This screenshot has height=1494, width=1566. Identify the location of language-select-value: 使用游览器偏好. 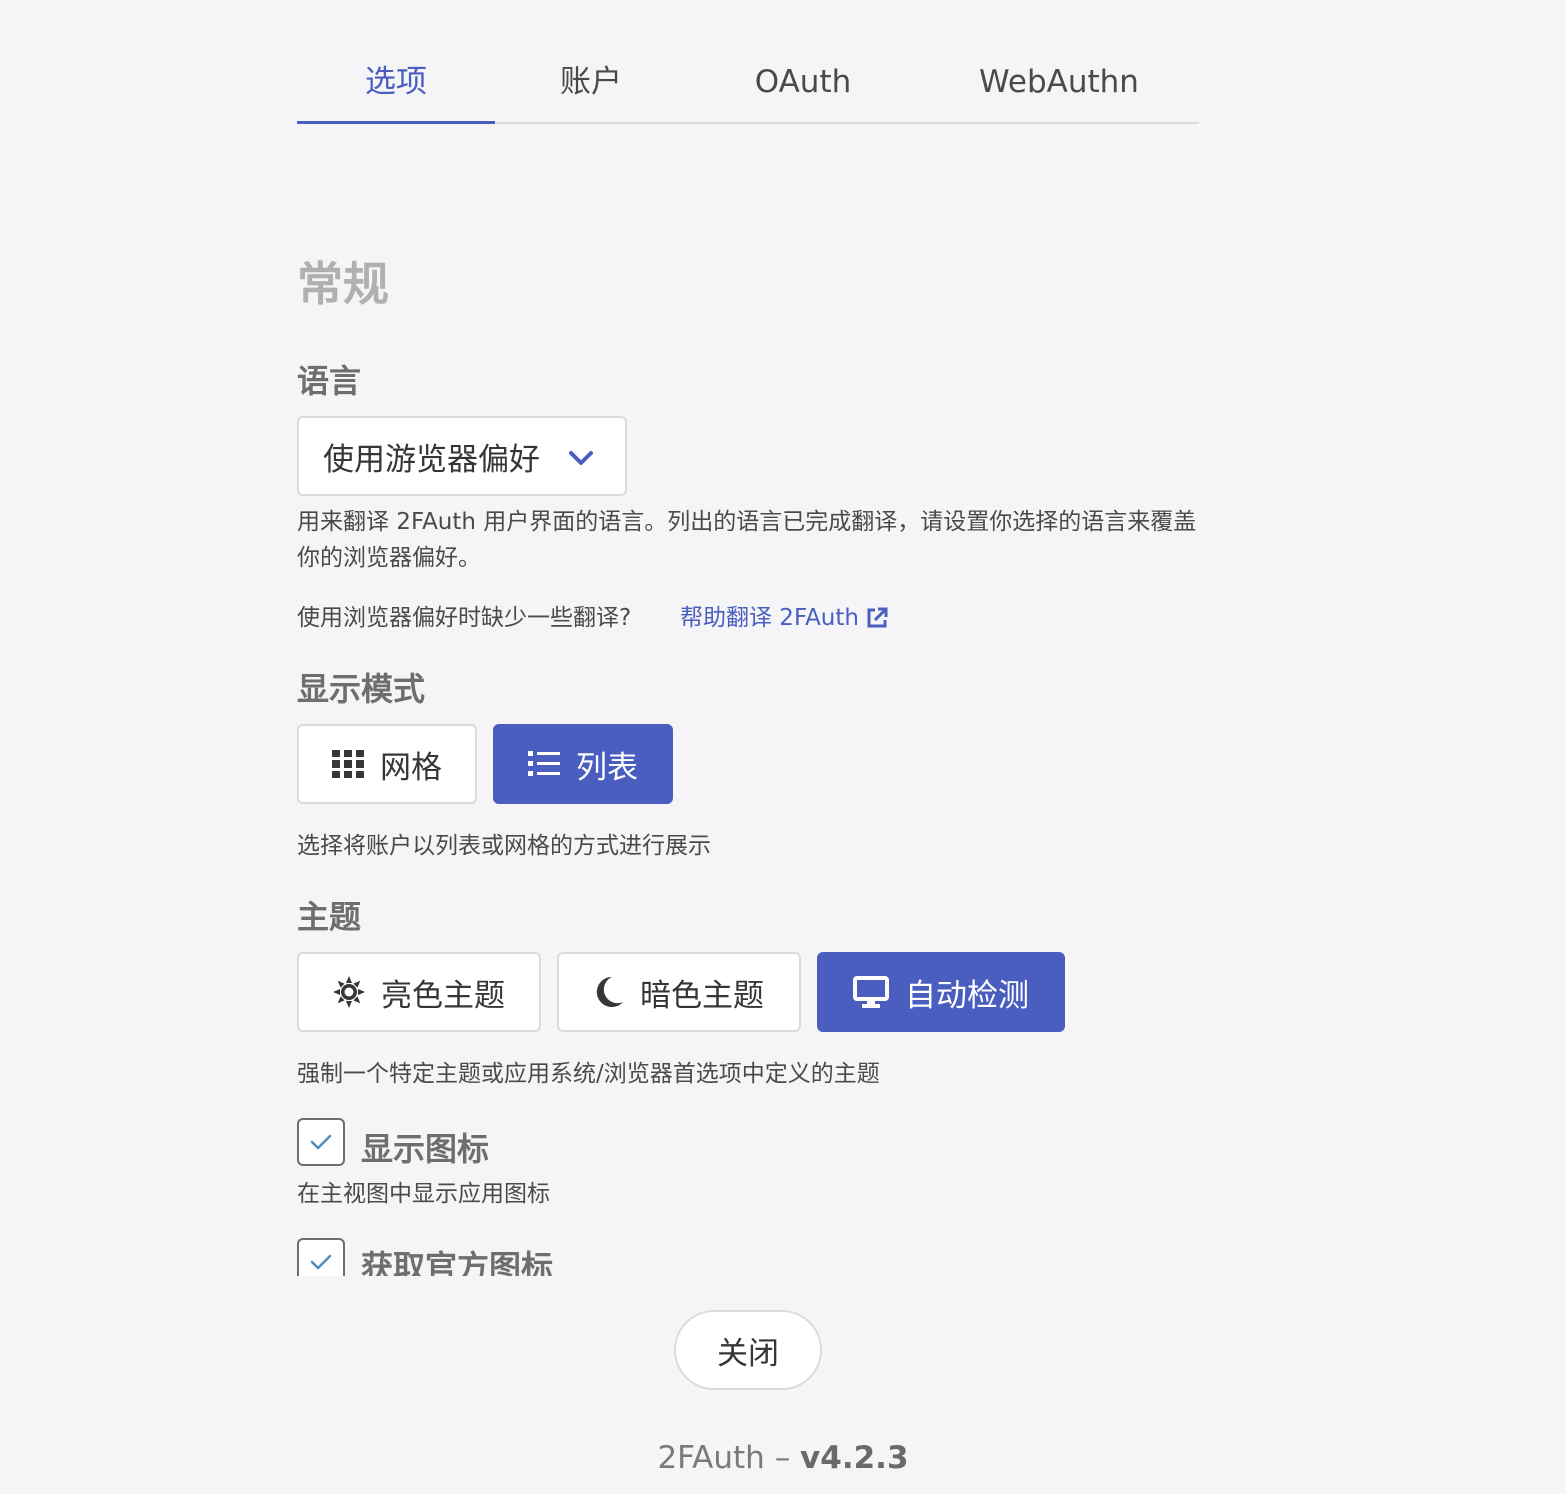
(431, 459).